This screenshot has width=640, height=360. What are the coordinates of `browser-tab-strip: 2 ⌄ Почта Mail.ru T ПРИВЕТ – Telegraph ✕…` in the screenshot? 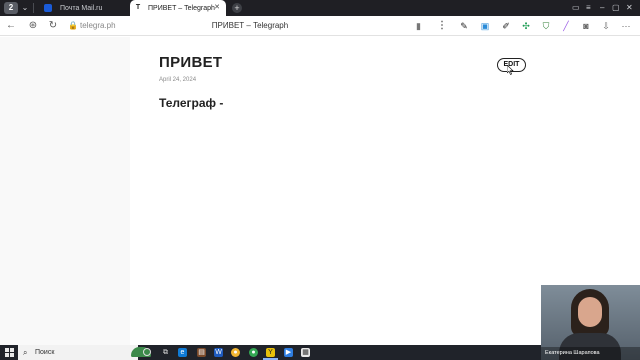 It's located at (320, 8).